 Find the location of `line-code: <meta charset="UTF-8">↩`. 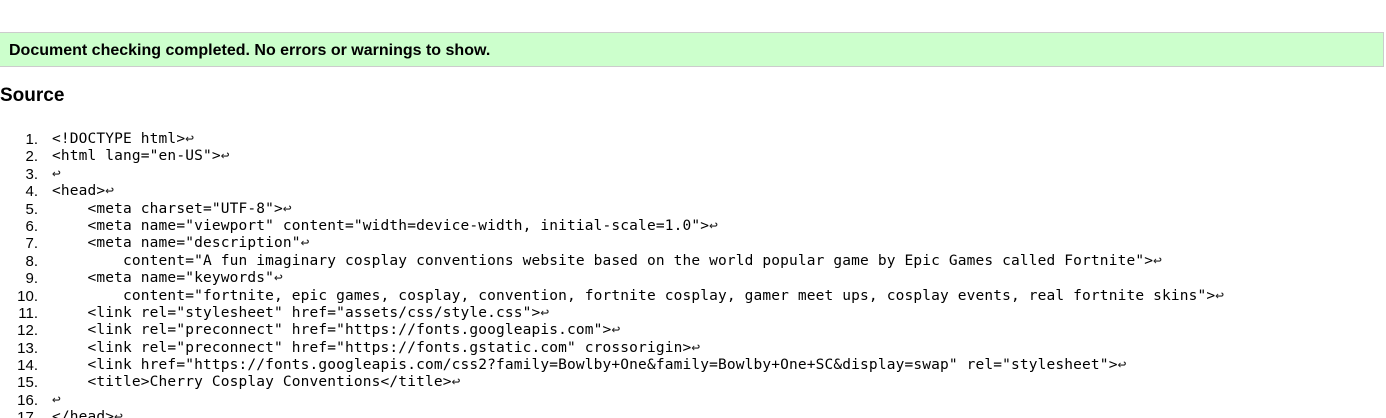

line-code: <meta charset="UTF-8">↩ is located at coordinates (172, 209).